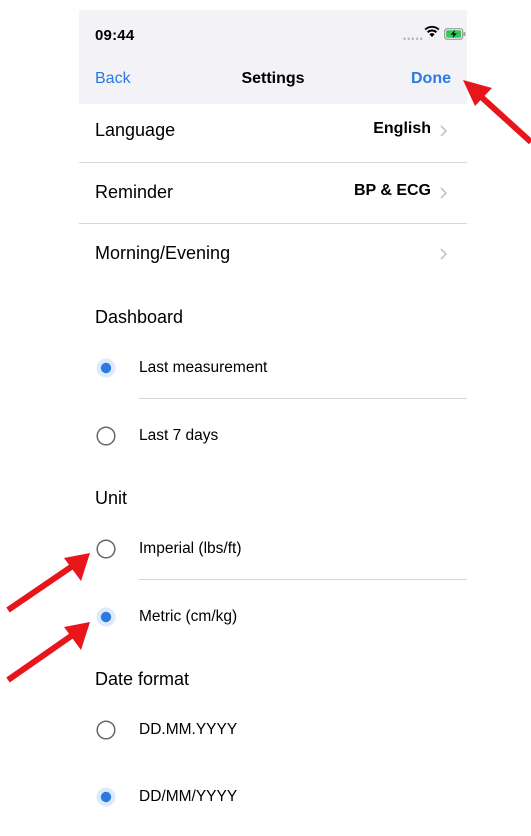 This screenshot has width=531, height=836. What do you see at coordinates (163, 253) in the screenshot?
I see `row-label-morning-evening: Morning/Evening` at bounding box center [163, 253].